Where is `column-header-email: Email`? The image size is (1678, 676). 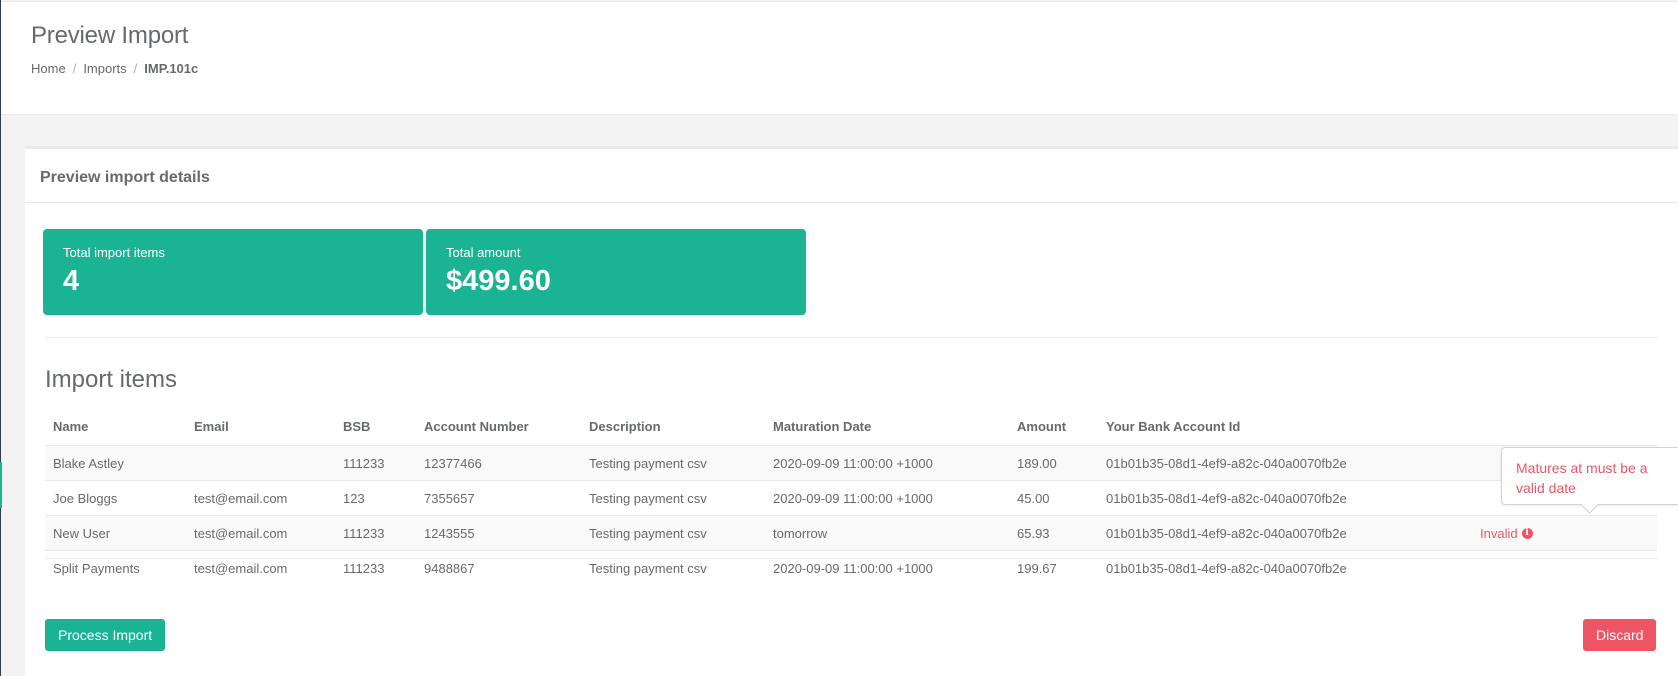
column-header-email: Email is located at coordinates (260, 427).